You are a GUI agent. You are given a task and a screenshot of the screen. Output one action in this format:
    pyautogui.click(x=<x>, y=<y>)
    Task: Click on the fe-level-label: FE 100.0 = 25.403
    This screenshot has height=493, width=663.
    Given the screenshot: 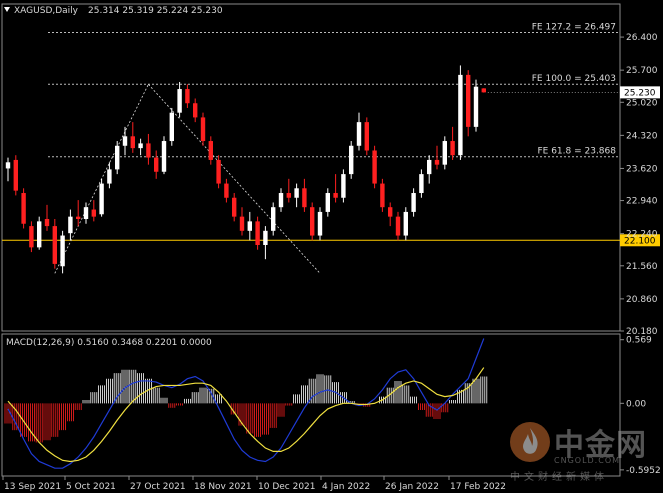 What is the action you would take?
    pyautogui.click(x=574, y=79)
    